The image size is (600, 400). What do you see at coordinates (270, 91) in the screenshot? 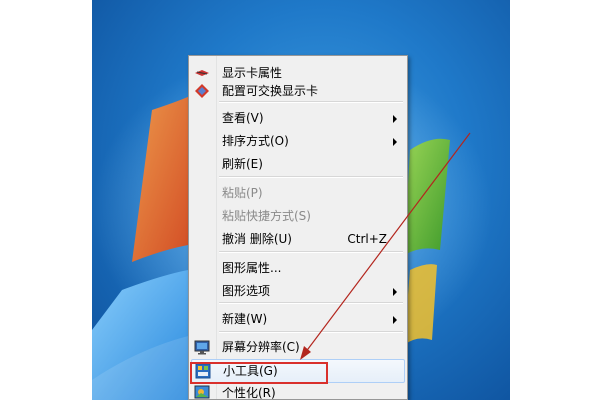
I see `menu-item-label: 配置可交换显示卡` at bounding box center [270, 91].